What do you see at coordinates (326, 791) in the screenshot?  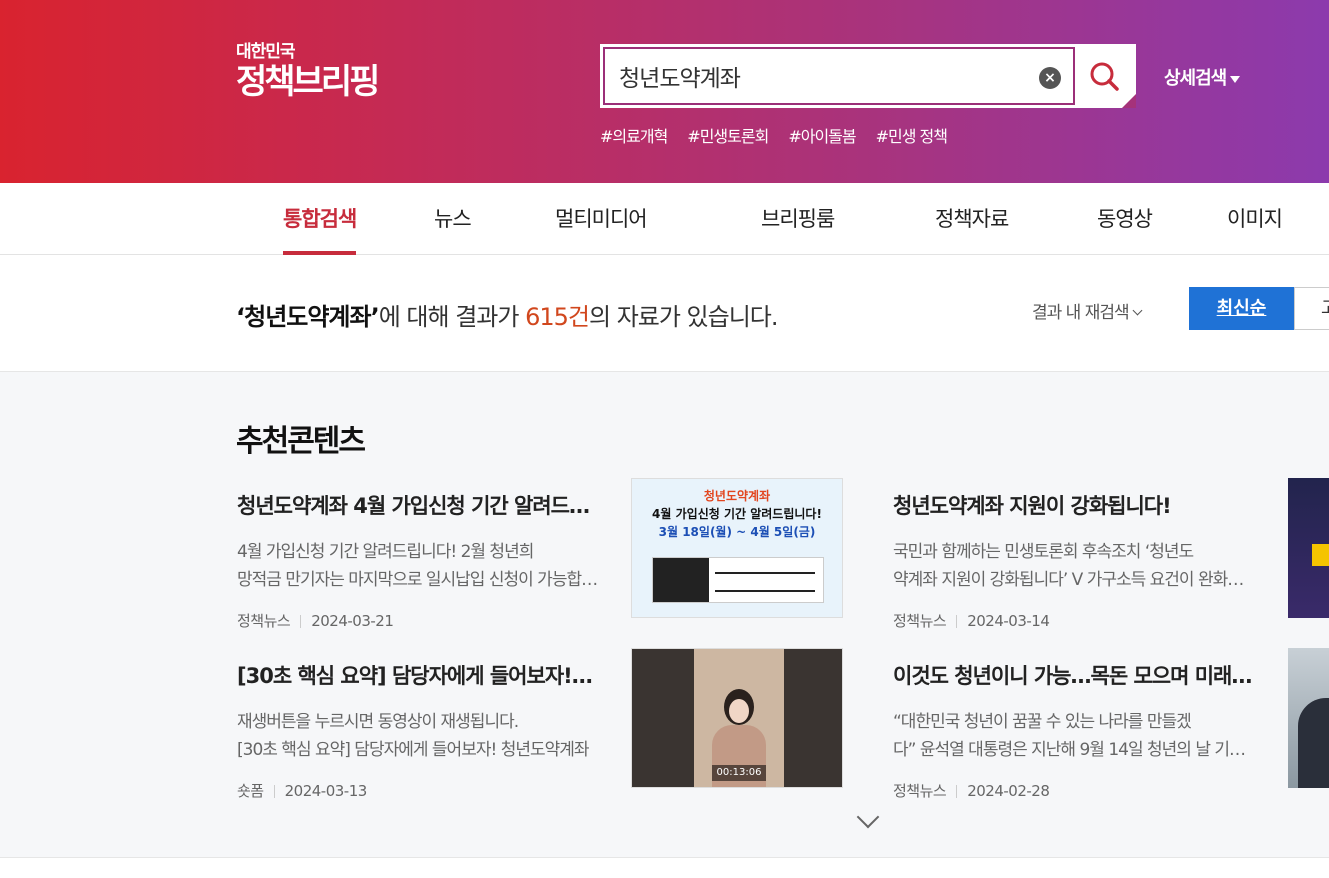 I see `card-date: 2024-03-13` at bounding box center [326, 791].